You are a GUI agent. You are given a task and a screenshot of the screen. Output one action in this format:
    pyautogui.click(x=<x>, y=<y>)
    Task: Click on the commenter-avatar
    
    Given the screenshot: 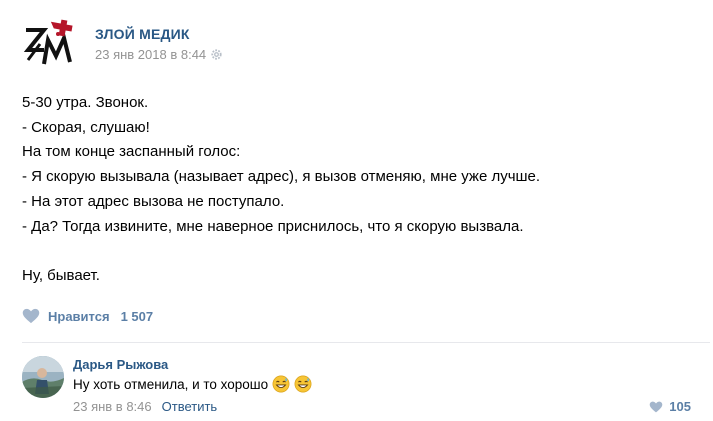 What is the action you would take?
    pyautogui.click(x=43, y=377)
    